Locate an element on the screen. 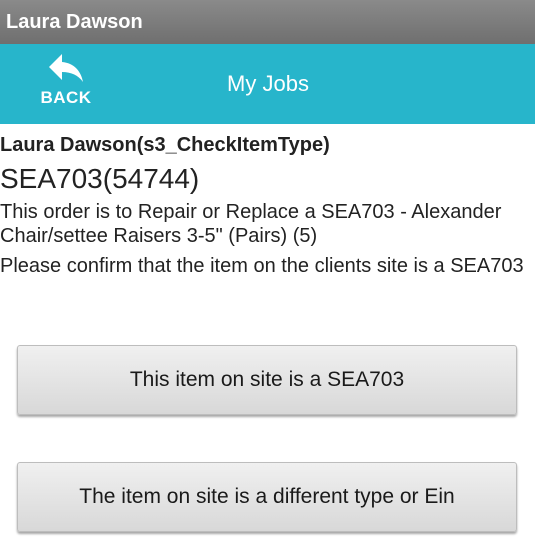 This screenshot has width=535, height=557. back-label: BACK is located at coordinates (66, 97).